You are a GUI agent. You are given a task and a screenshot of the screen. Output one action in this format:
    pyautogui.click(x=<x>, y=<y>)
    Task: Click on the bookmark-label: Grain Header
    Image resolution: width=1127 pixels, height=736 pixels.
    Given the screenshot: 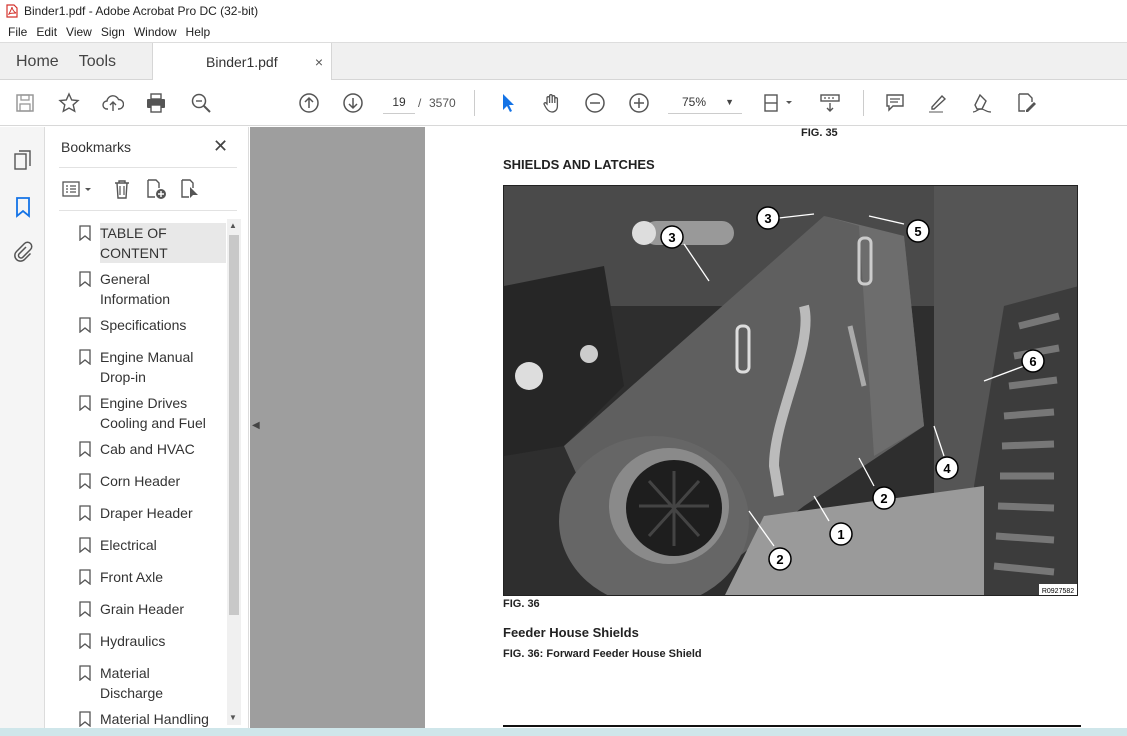 What is the action you would take?
    pyautogui.click(x=142, y=609)
    